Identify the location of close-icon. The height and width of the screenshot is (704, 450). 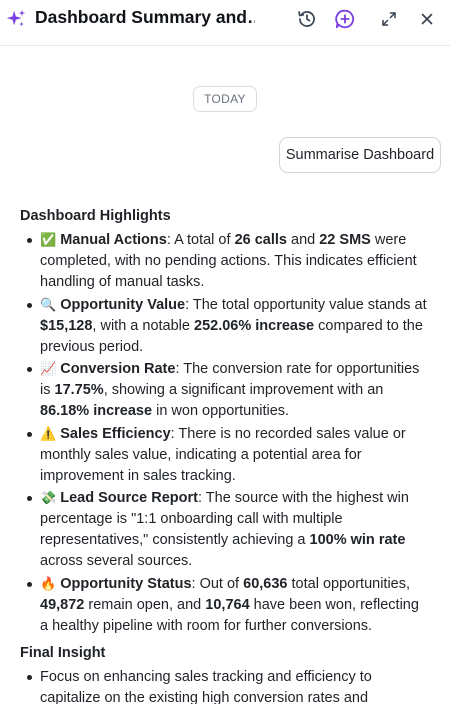
(427, 19).